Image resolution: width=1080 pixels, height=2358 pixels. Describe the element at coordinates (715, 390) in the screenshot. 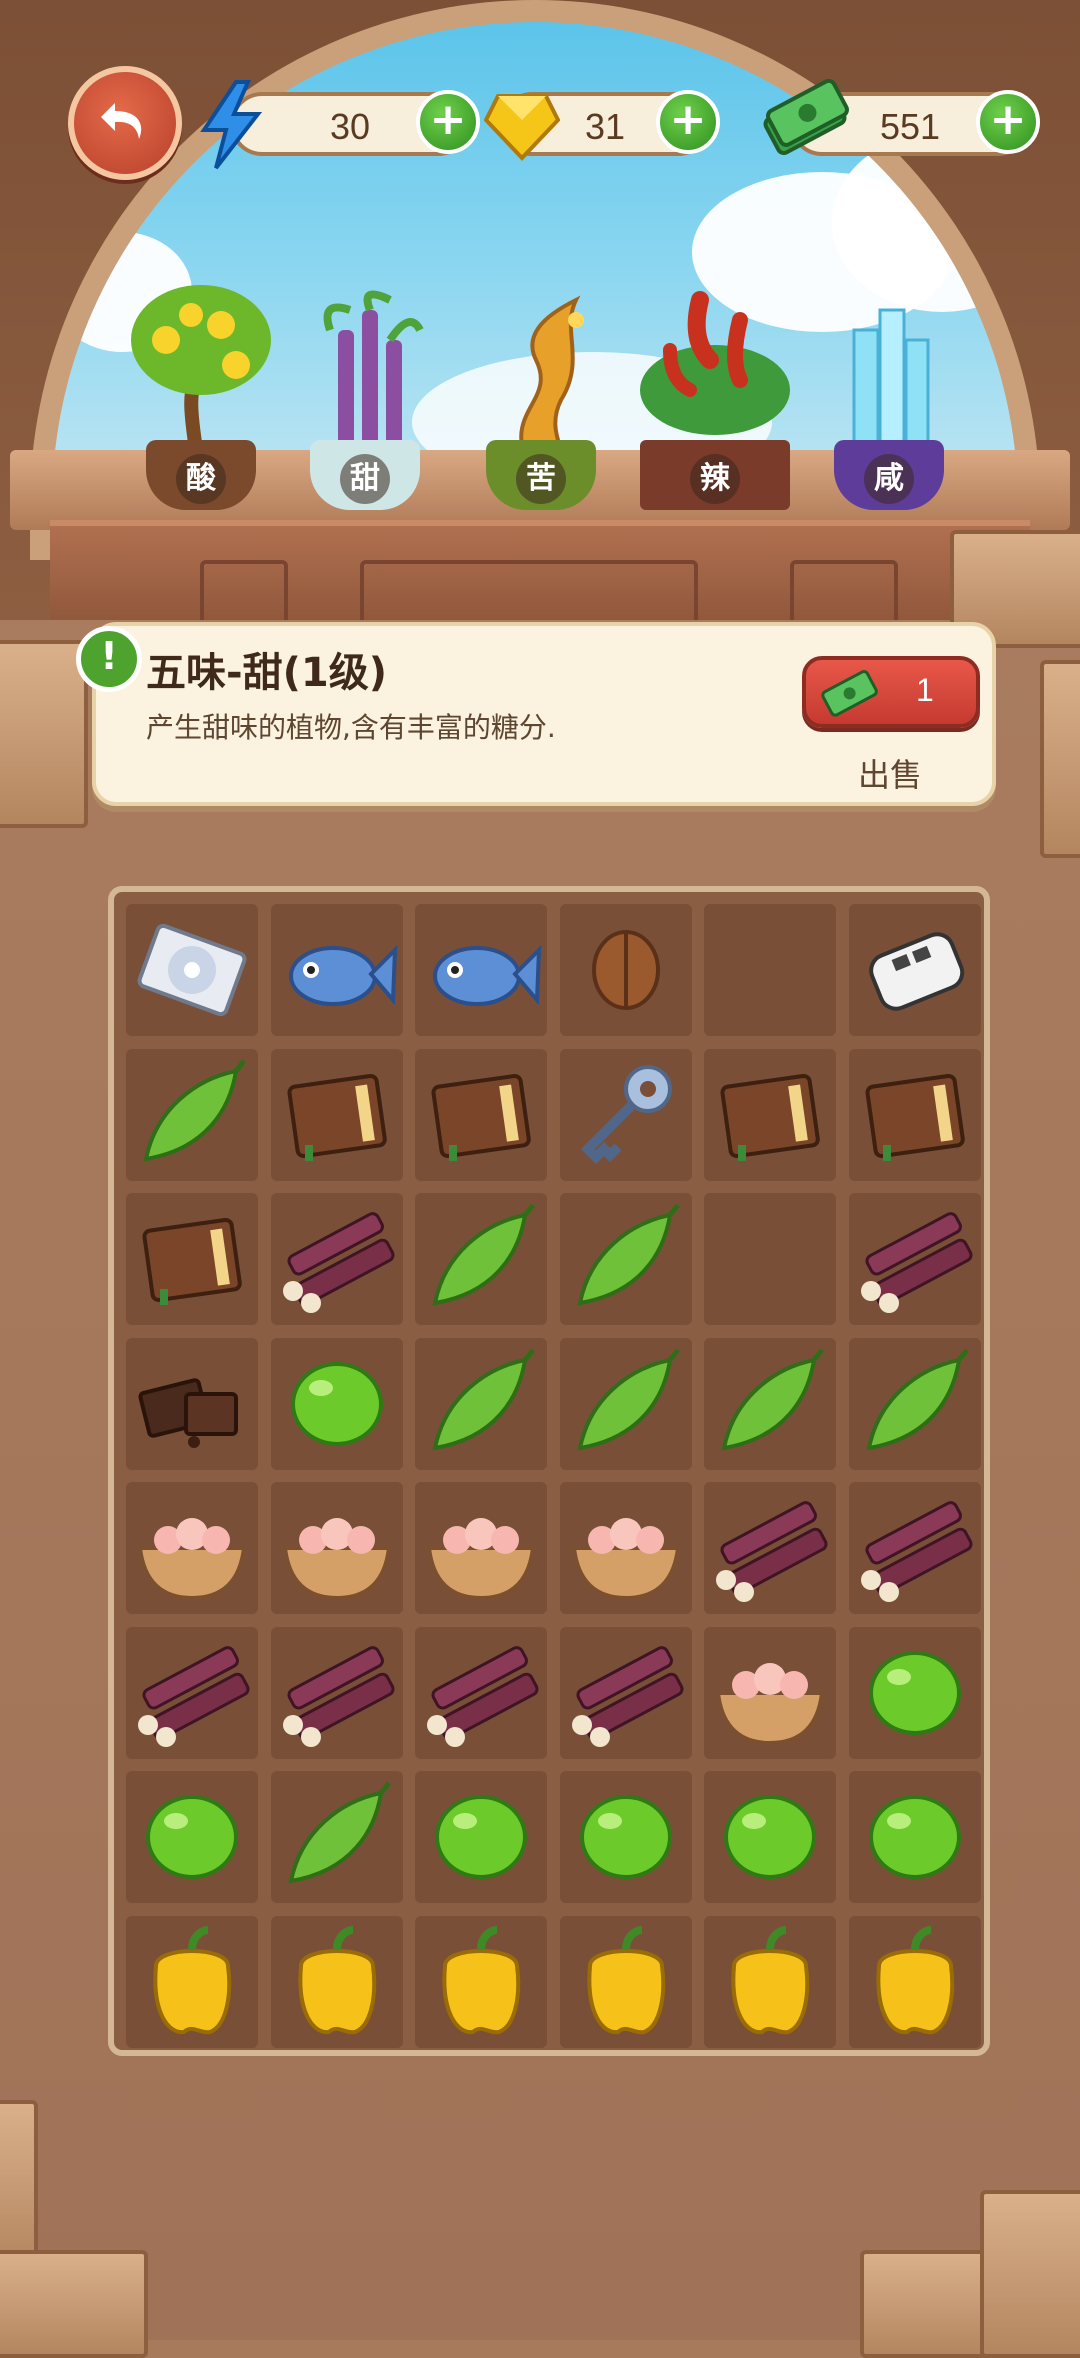

I see `plant-spicy: 辣` at that location.